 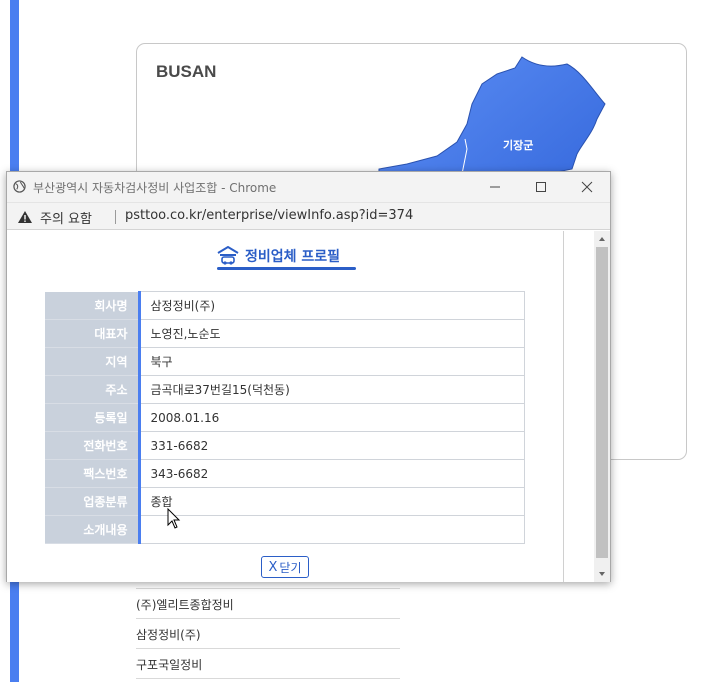 I want to click on field-label: 소개내용, so click(x=93, y=529).